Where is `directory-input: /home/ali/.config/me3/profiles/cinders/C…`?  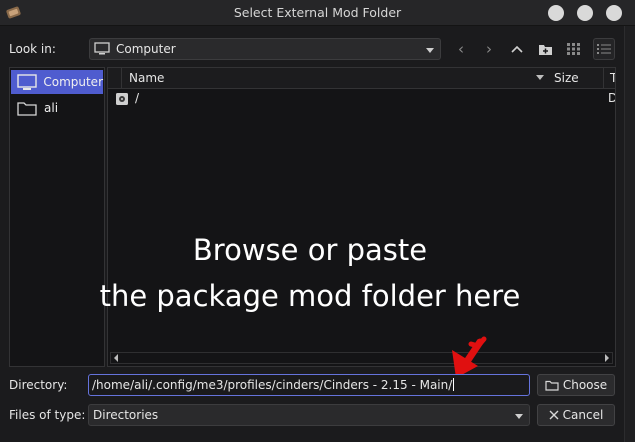 directory-input: /home/ali/.config/me3/profiles/cinders/C… is located at coordinates (309, 385).